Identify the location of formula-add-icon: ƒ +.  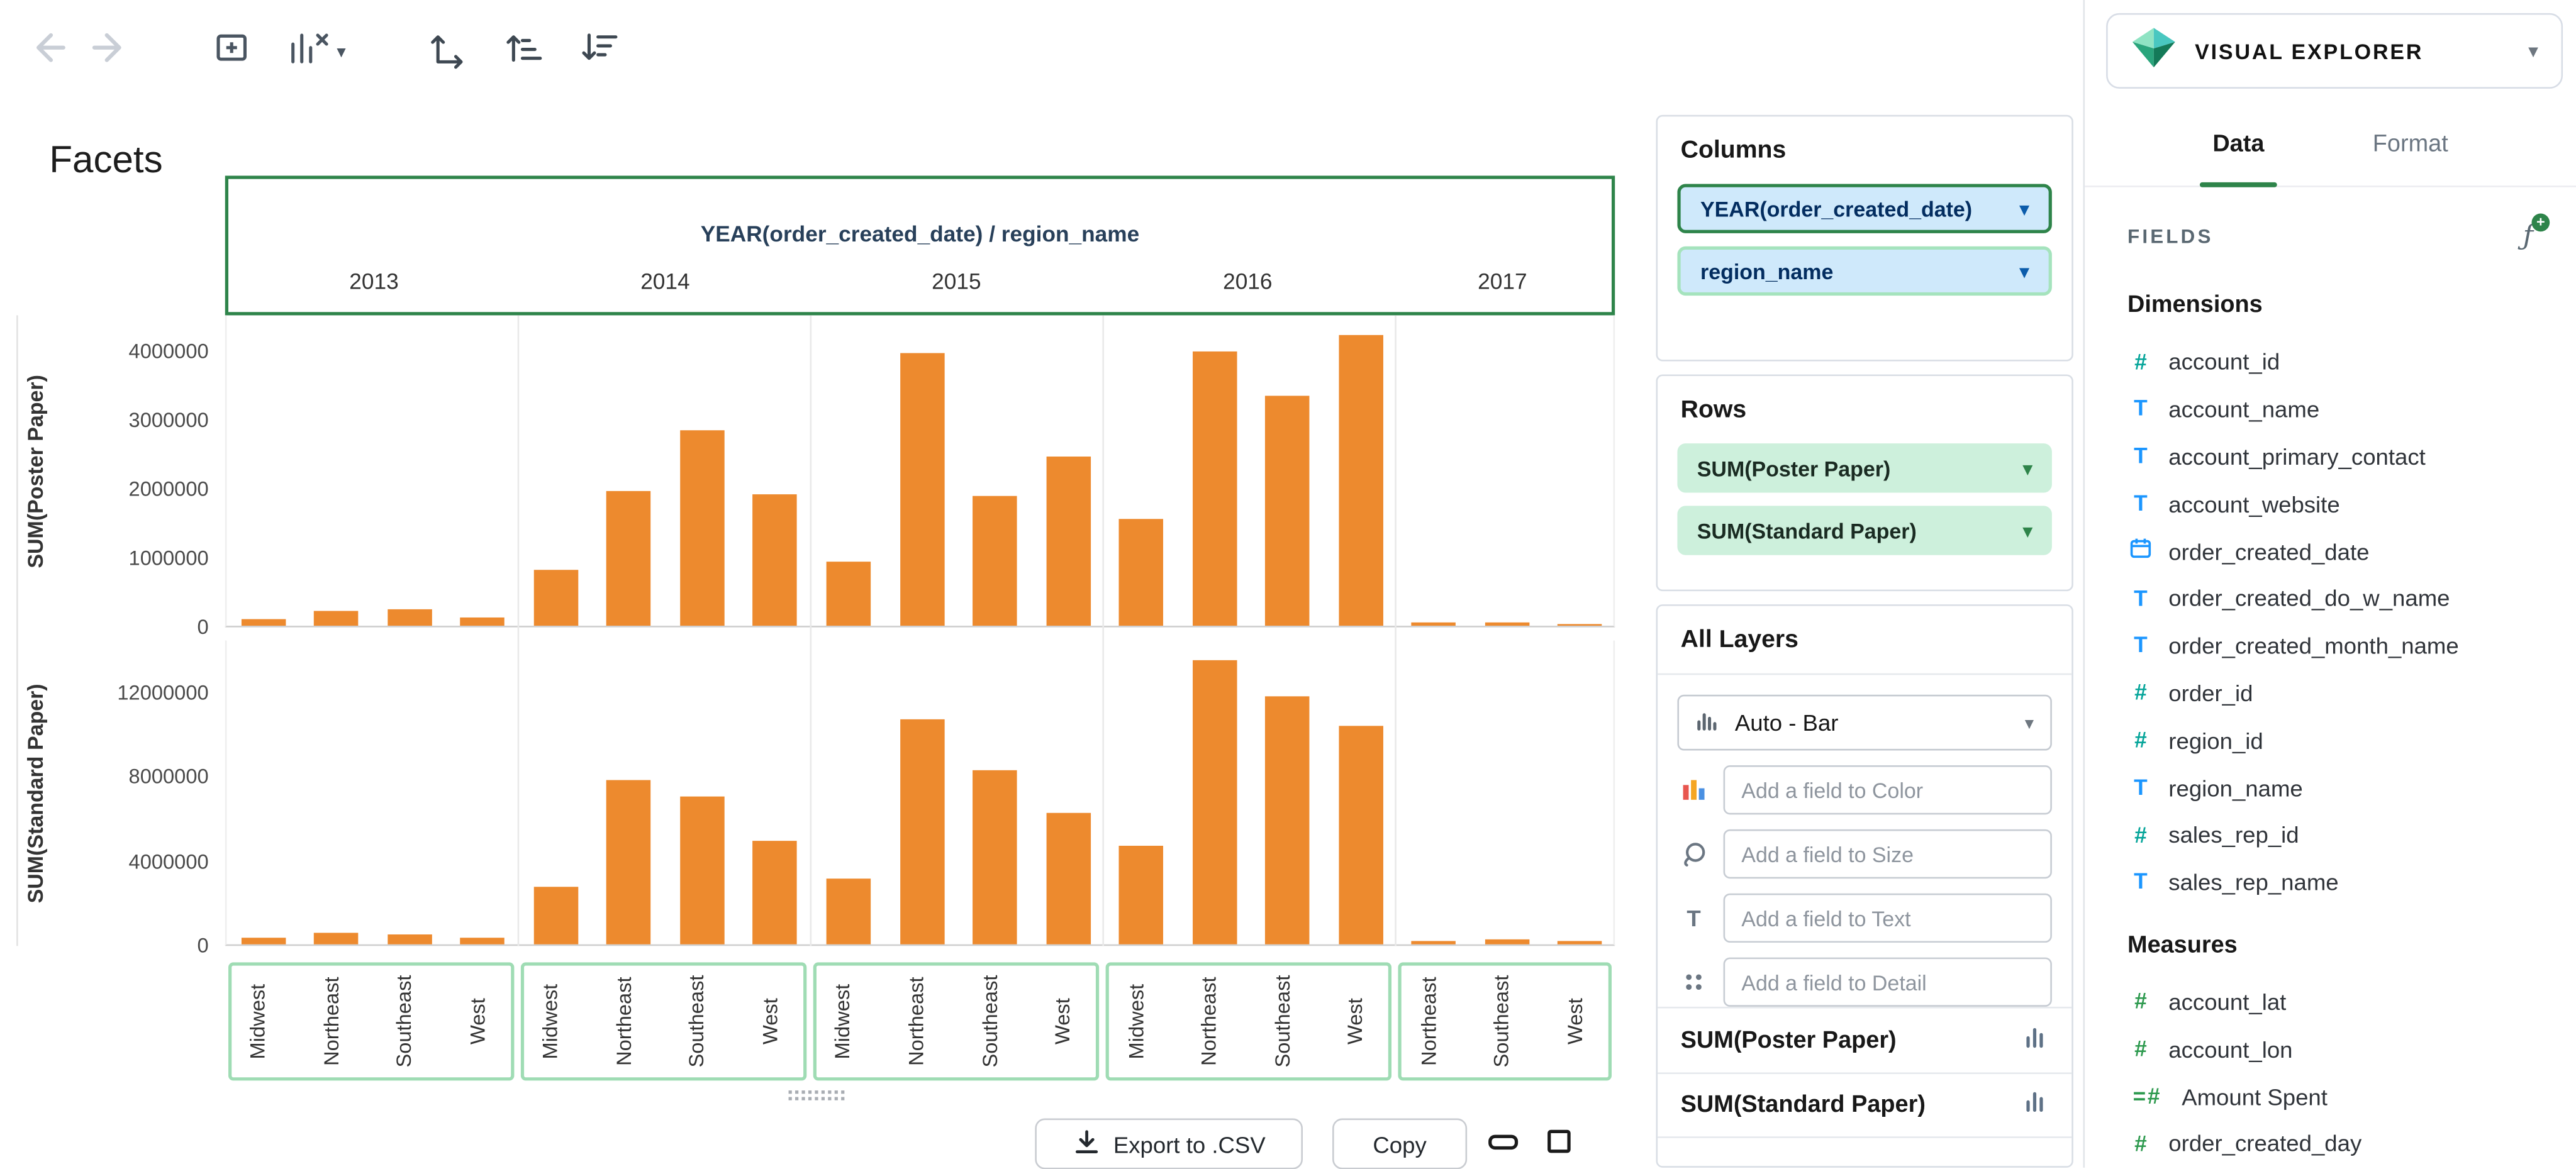
(2536, 233).